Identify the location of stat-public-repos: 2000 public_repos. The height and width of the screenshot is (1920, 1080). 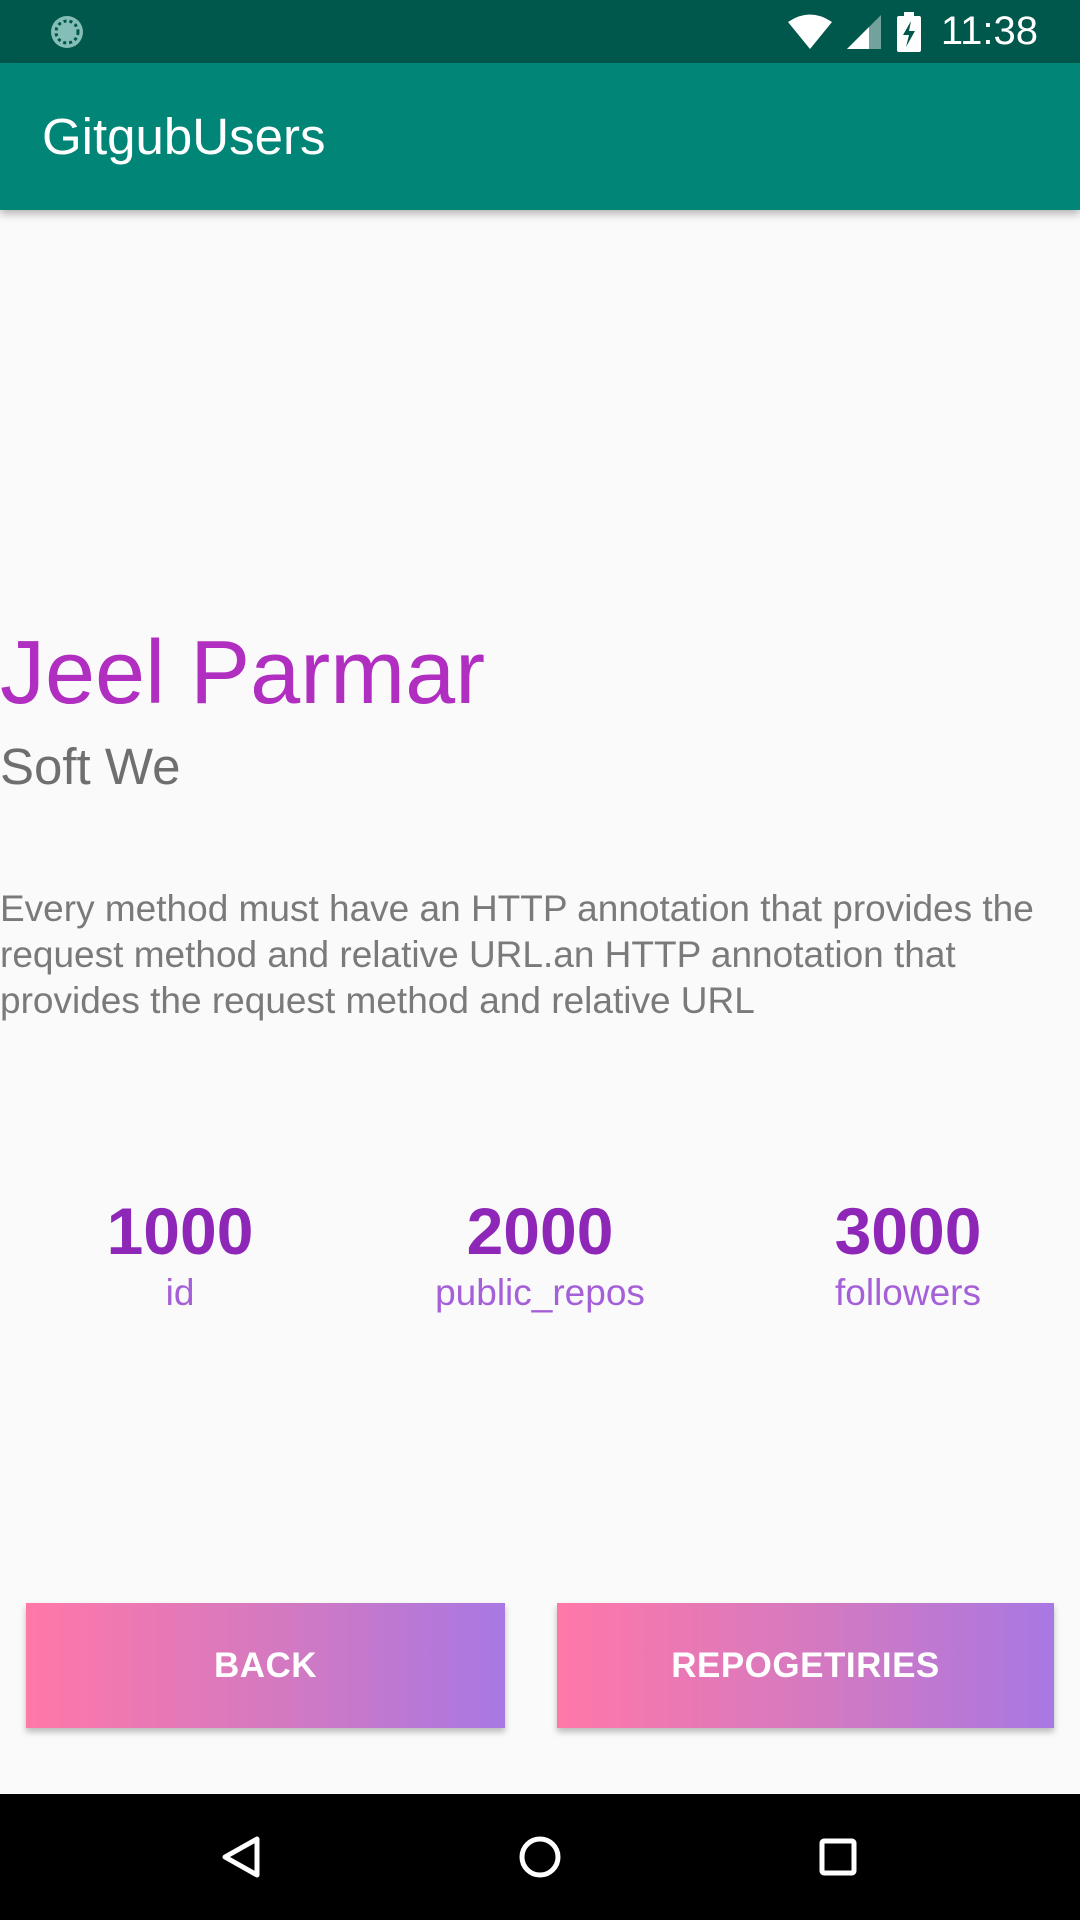
(540, 1256).